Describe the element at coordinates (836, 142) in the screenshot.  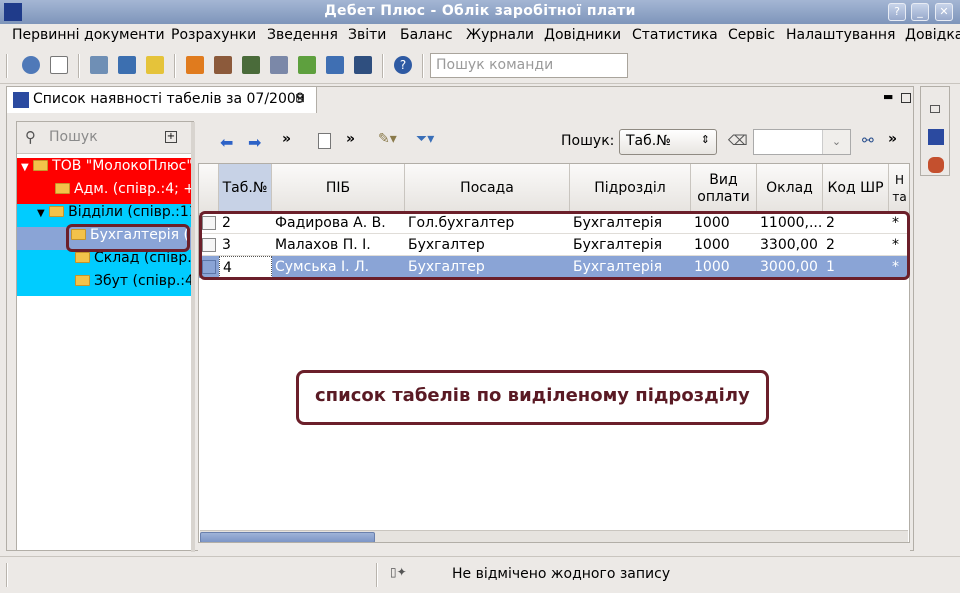
I see `chevron-down-icon: ⌄` at that location.